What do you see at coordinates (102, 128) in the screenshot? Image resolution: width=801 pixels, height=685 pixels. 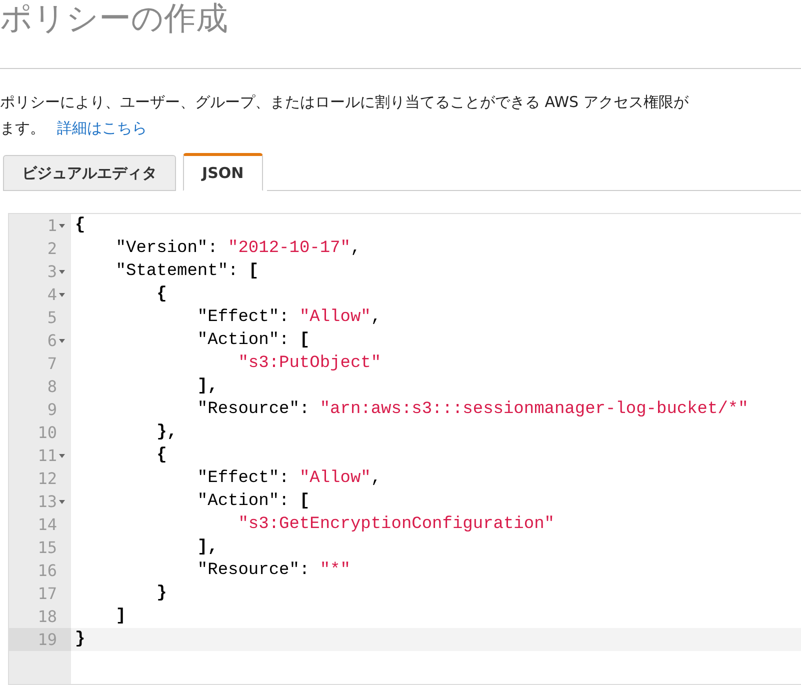 I see `learn-more-link: 詳細はこちら` at bounding box center [102, 128].